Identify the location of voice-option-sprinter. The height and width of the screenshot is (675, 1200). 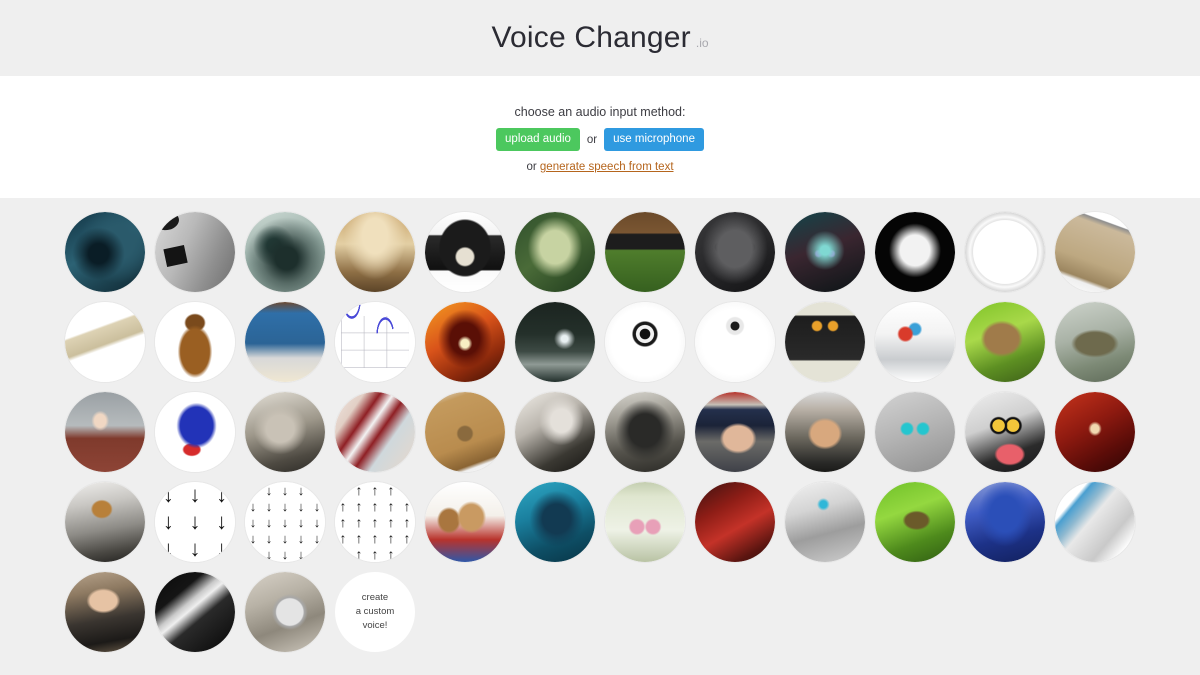
(105, 432).